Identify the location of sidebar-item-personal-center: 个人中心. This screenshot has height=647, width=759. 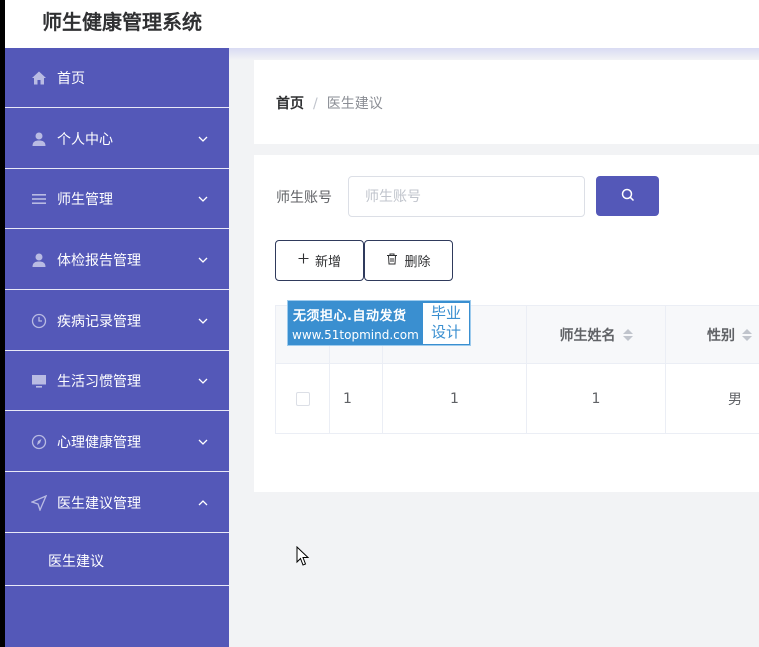
(117, 139).